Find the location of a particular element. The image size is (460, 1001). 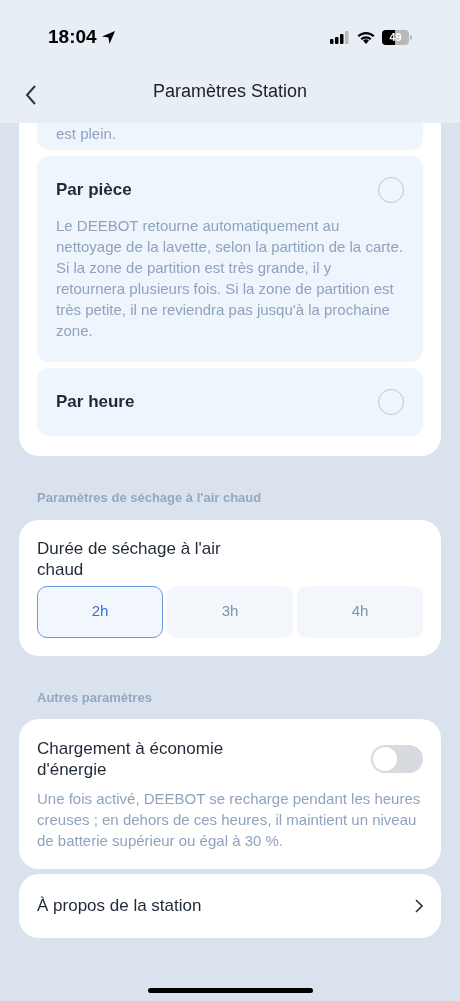

duration-option: 4h is located at coordinates (360, 611).